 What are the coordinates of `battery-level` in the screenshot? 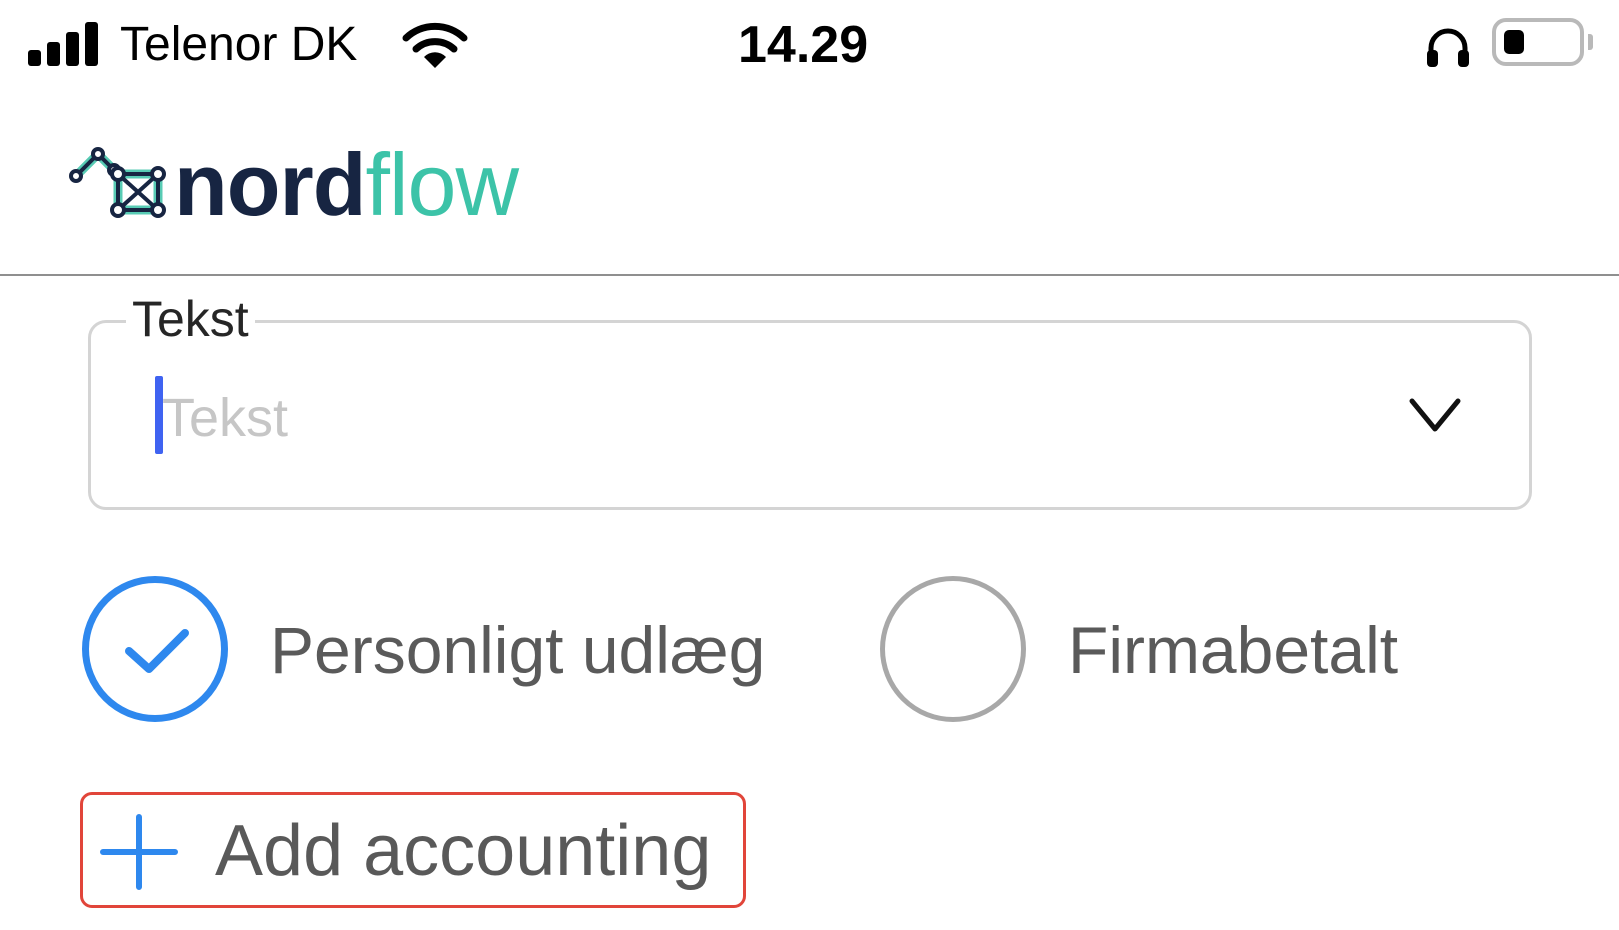 It's located at (1514, 42).